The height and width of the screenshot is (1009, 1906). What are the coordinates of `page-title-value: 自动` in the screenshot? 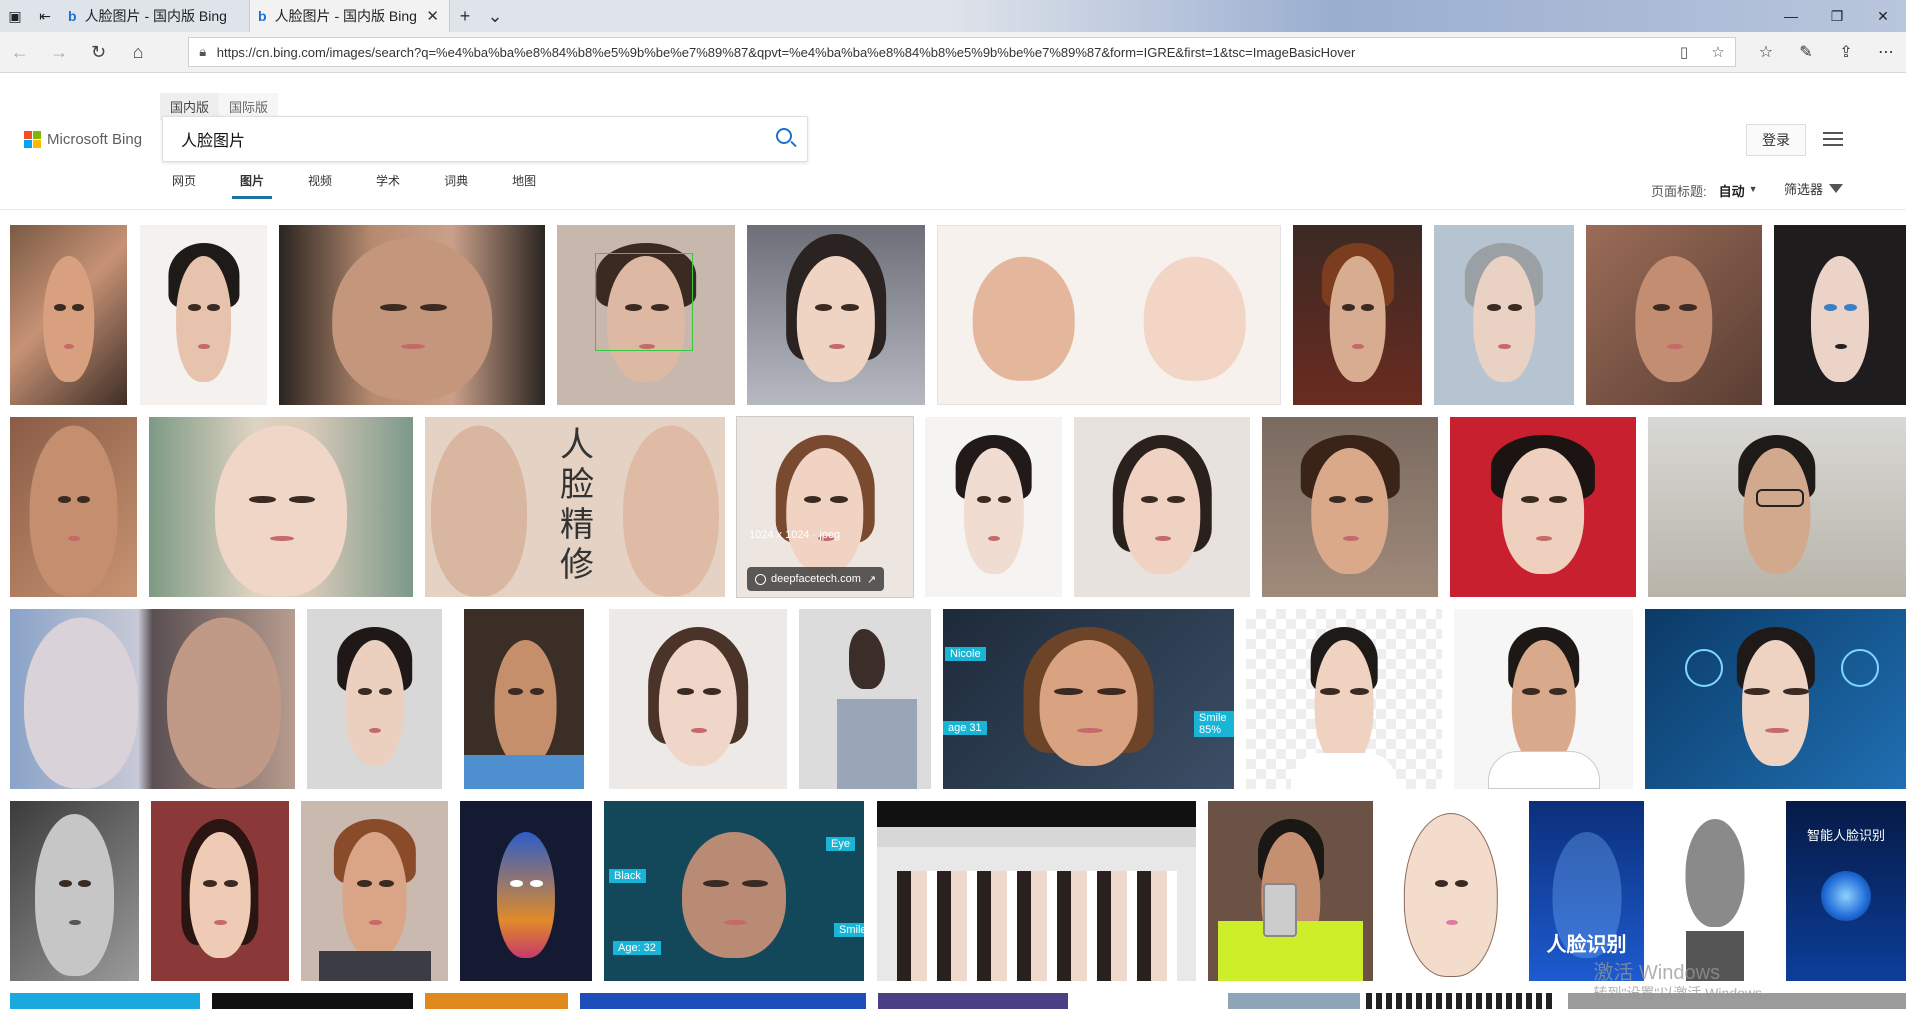 It's located at (1732, 190).